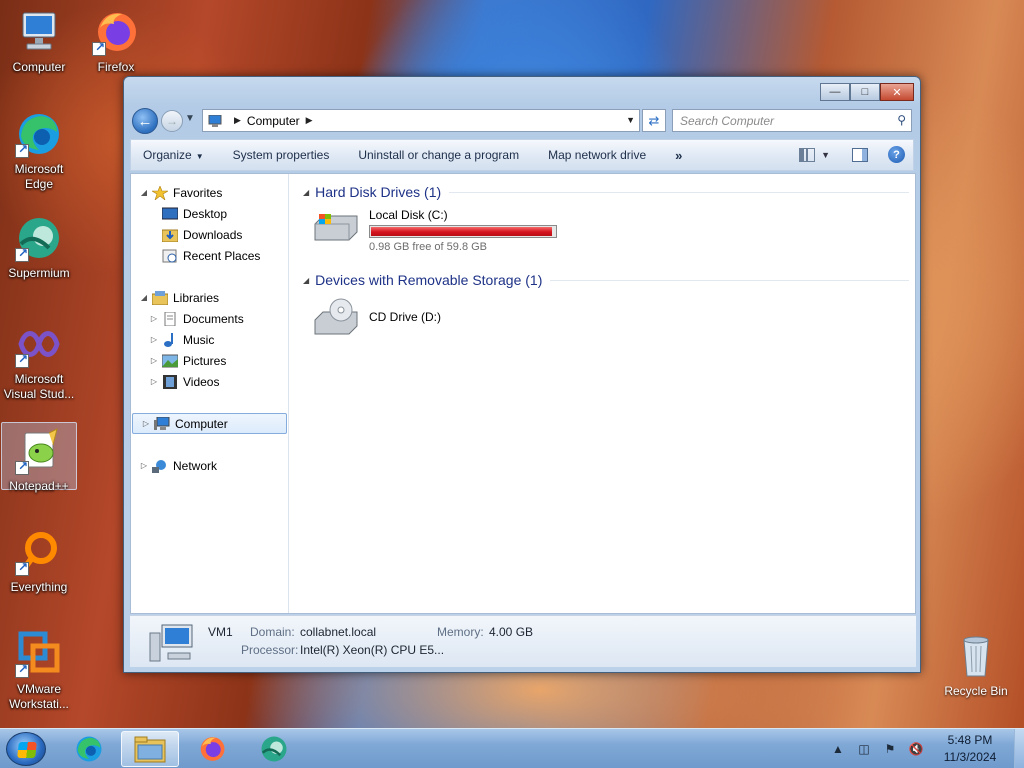  I want to click on action-center-flag-icon: ⚑, so click(890, 749).